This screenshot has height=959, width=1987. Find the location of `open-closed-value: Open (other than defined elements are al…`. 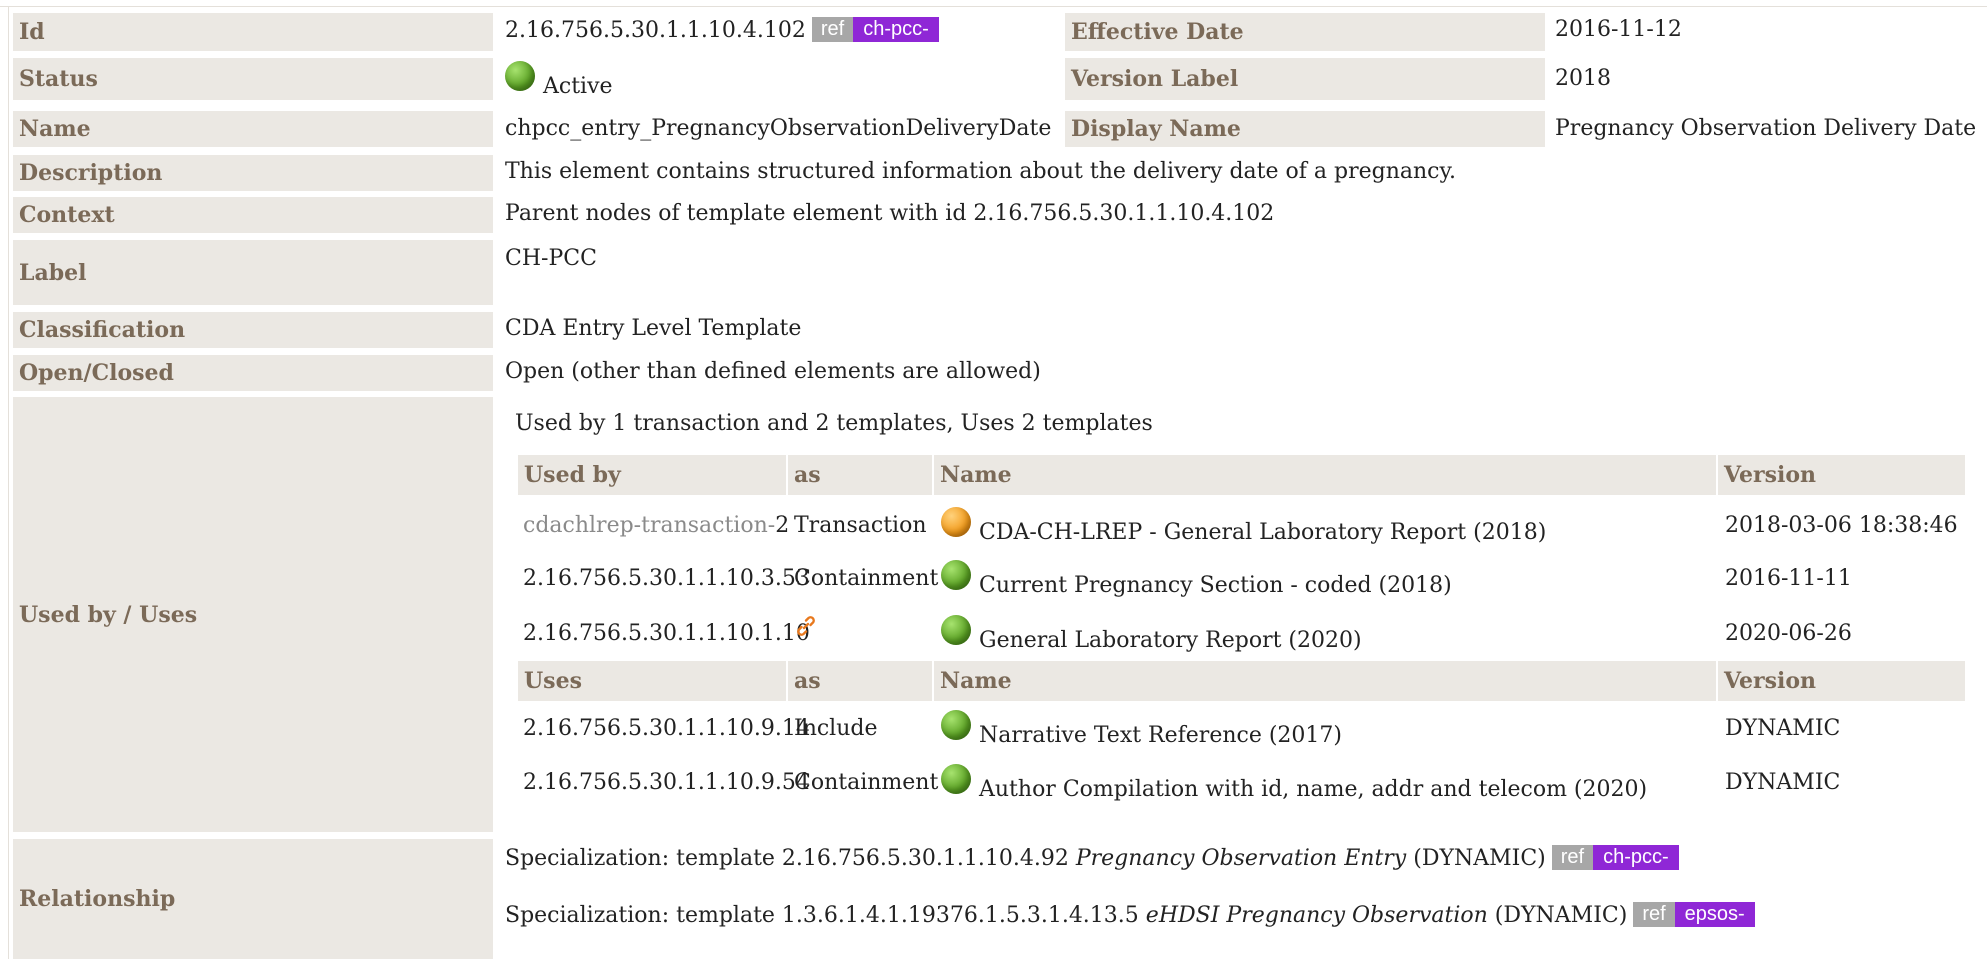

open-closed-value: Open (other than defined elements are al… is located at coordinates (773, 371).